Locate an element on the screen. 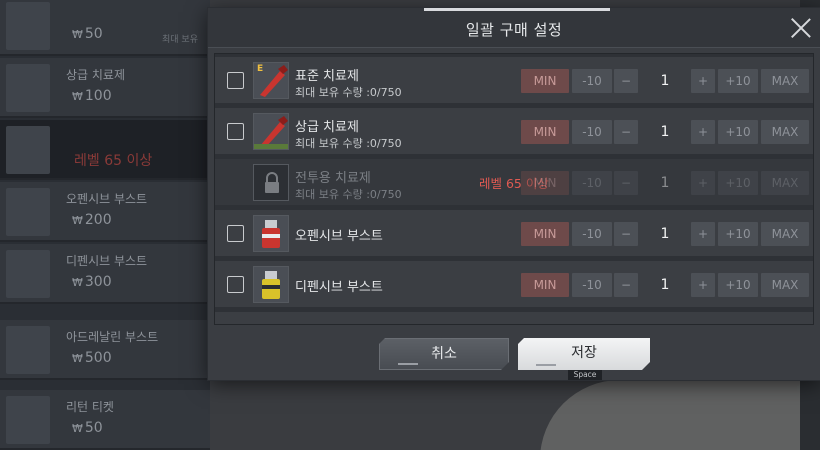  shop-item-price: 500 is located at coordinates (92, 358).